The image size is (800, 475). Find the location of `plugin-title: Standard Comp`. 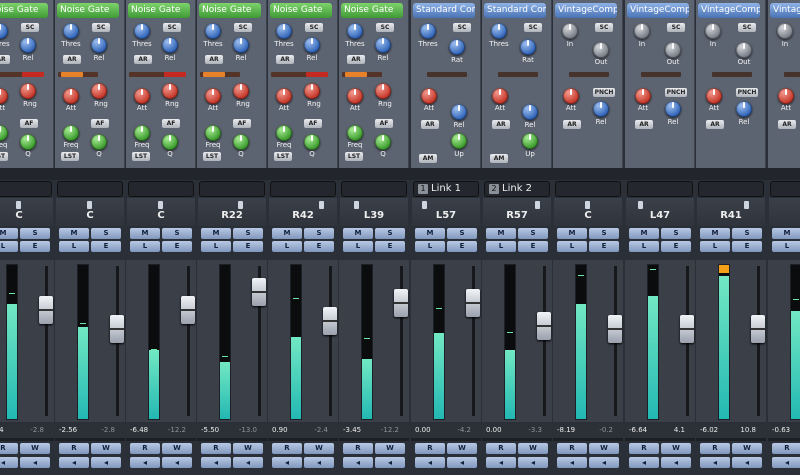

plugin-title: Standard Comp is located at coordinates (515, 10).